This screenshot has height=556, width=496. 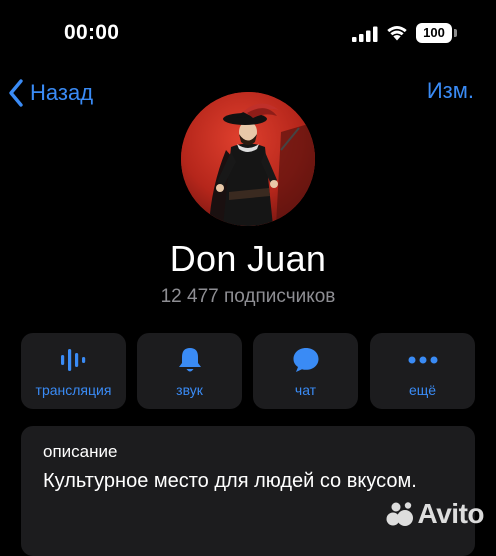 I want to click on chat-button: чат, so click(x=305, y=371).